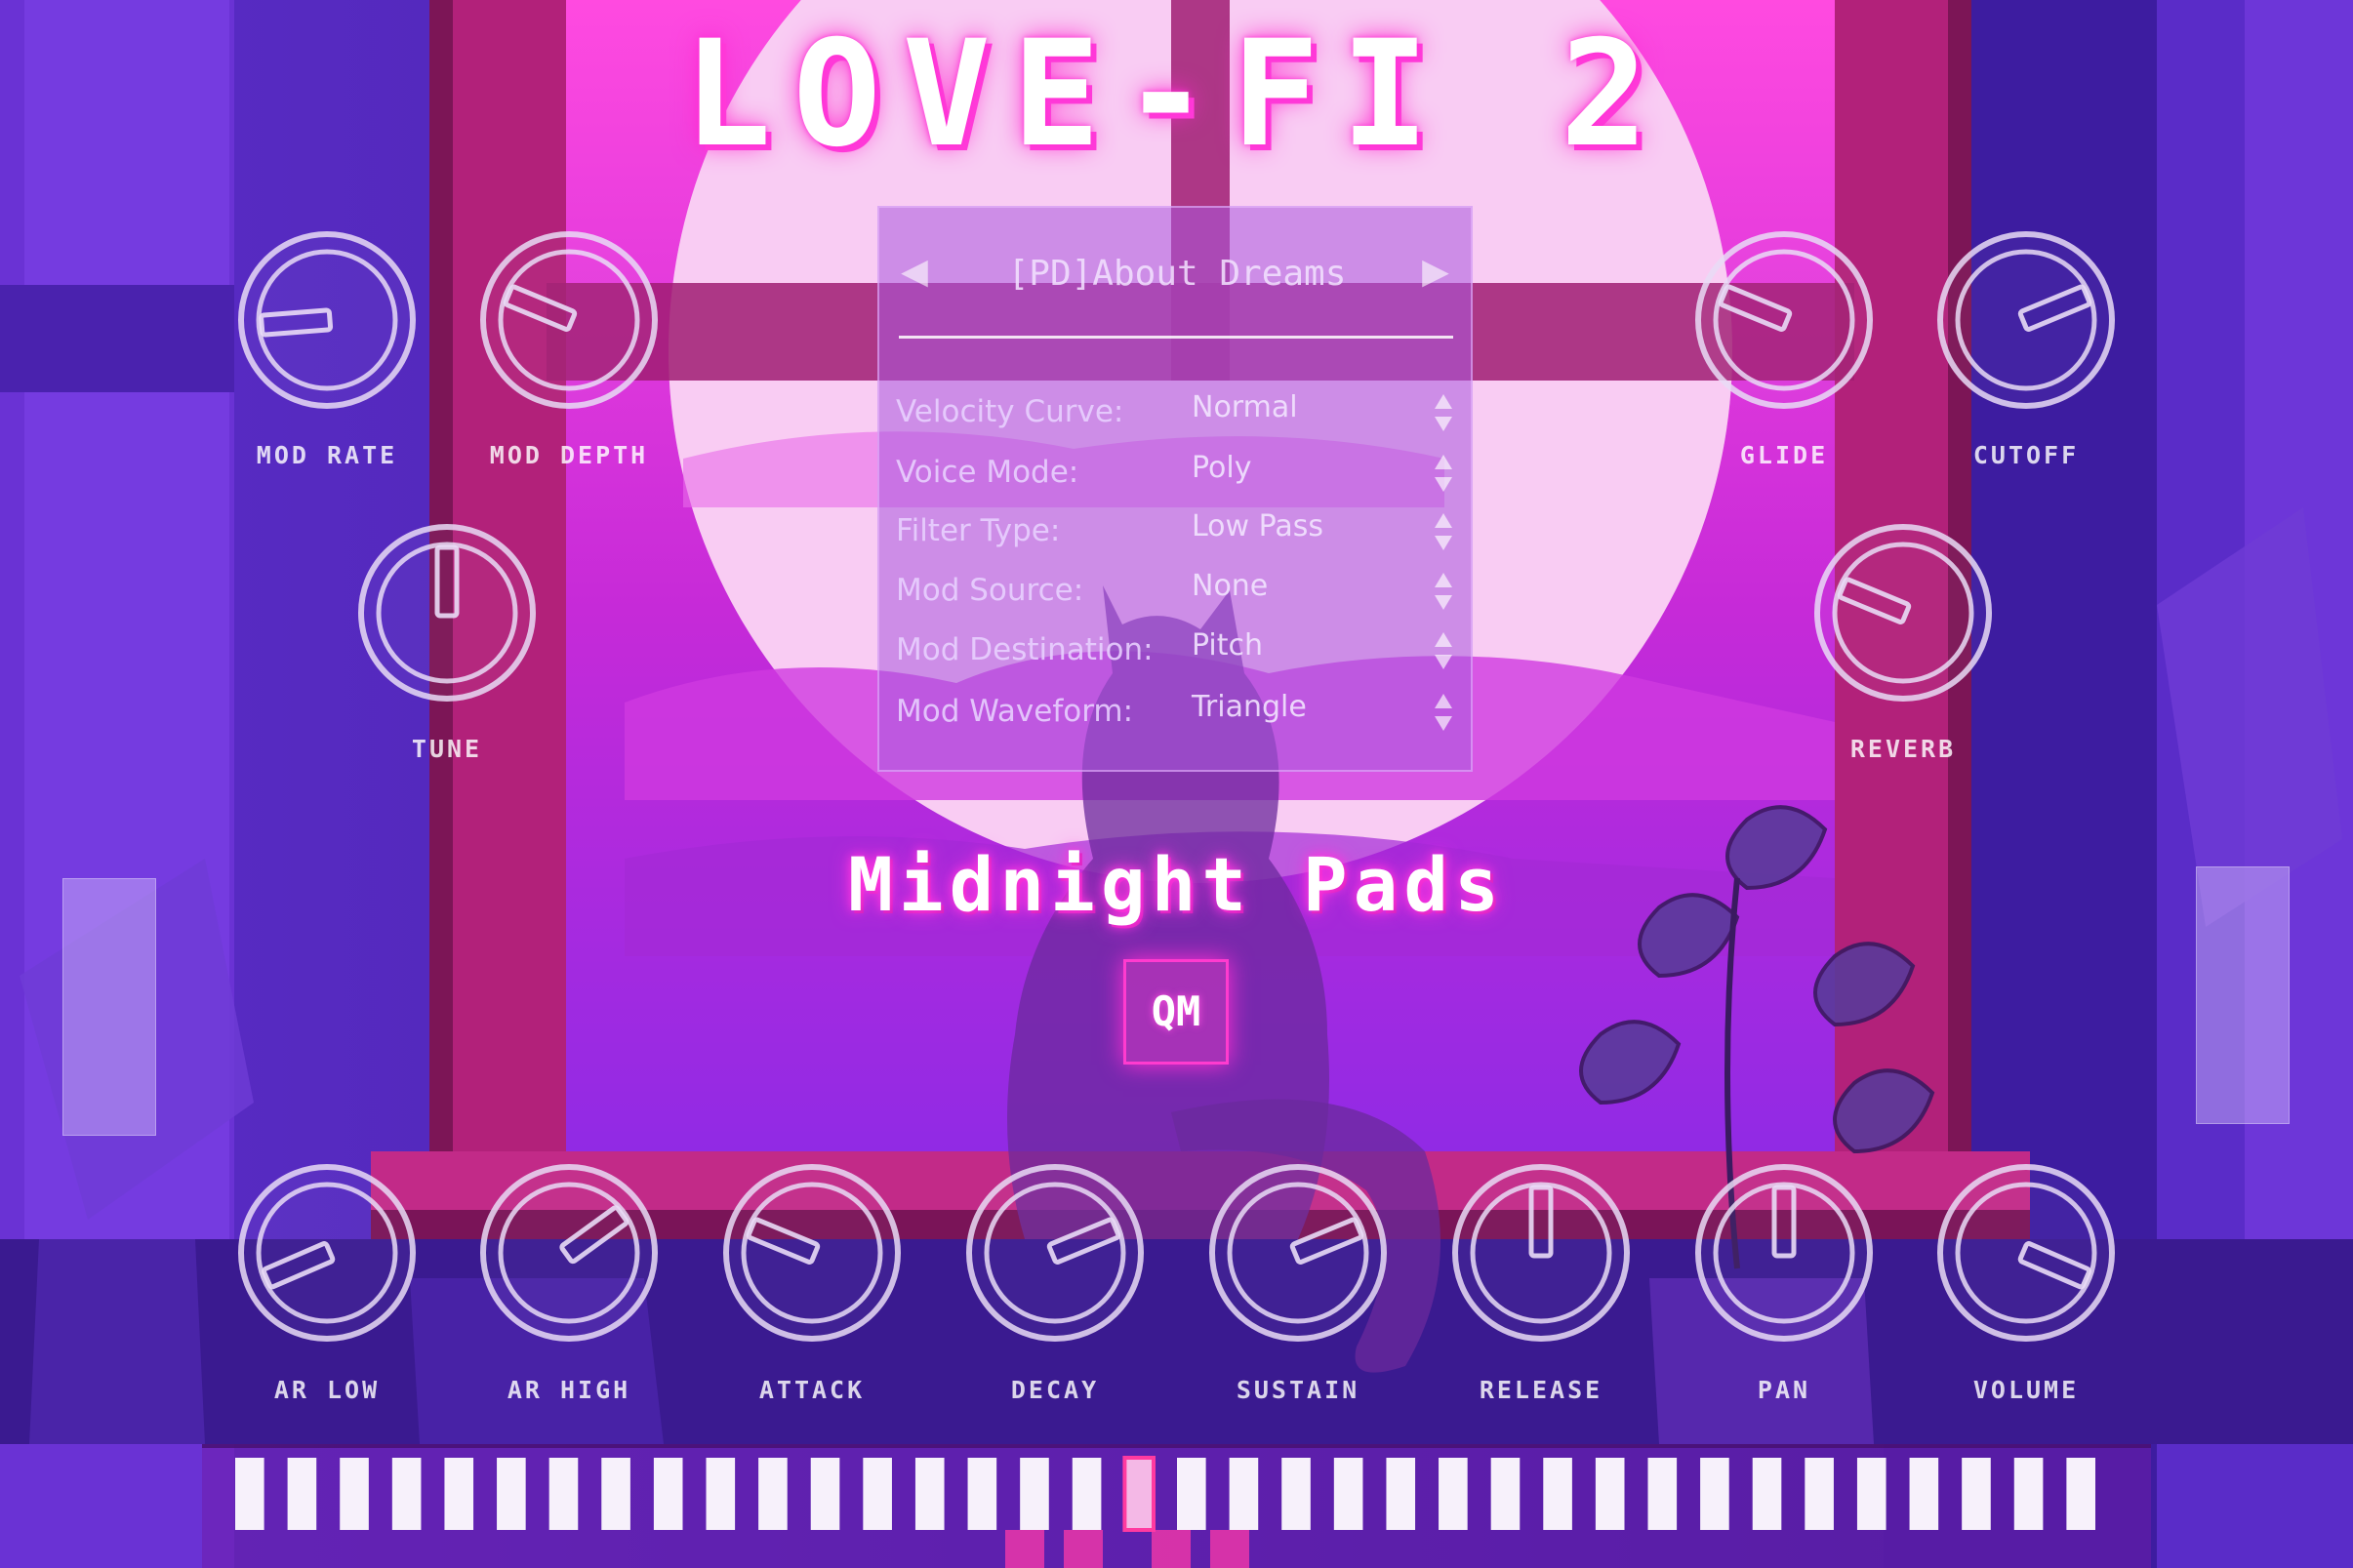 The image size is (2353, 1568). Describe the element at coordinates (1541, 1390) in the screenshot. I see `release-label: RELEASE` at that location.